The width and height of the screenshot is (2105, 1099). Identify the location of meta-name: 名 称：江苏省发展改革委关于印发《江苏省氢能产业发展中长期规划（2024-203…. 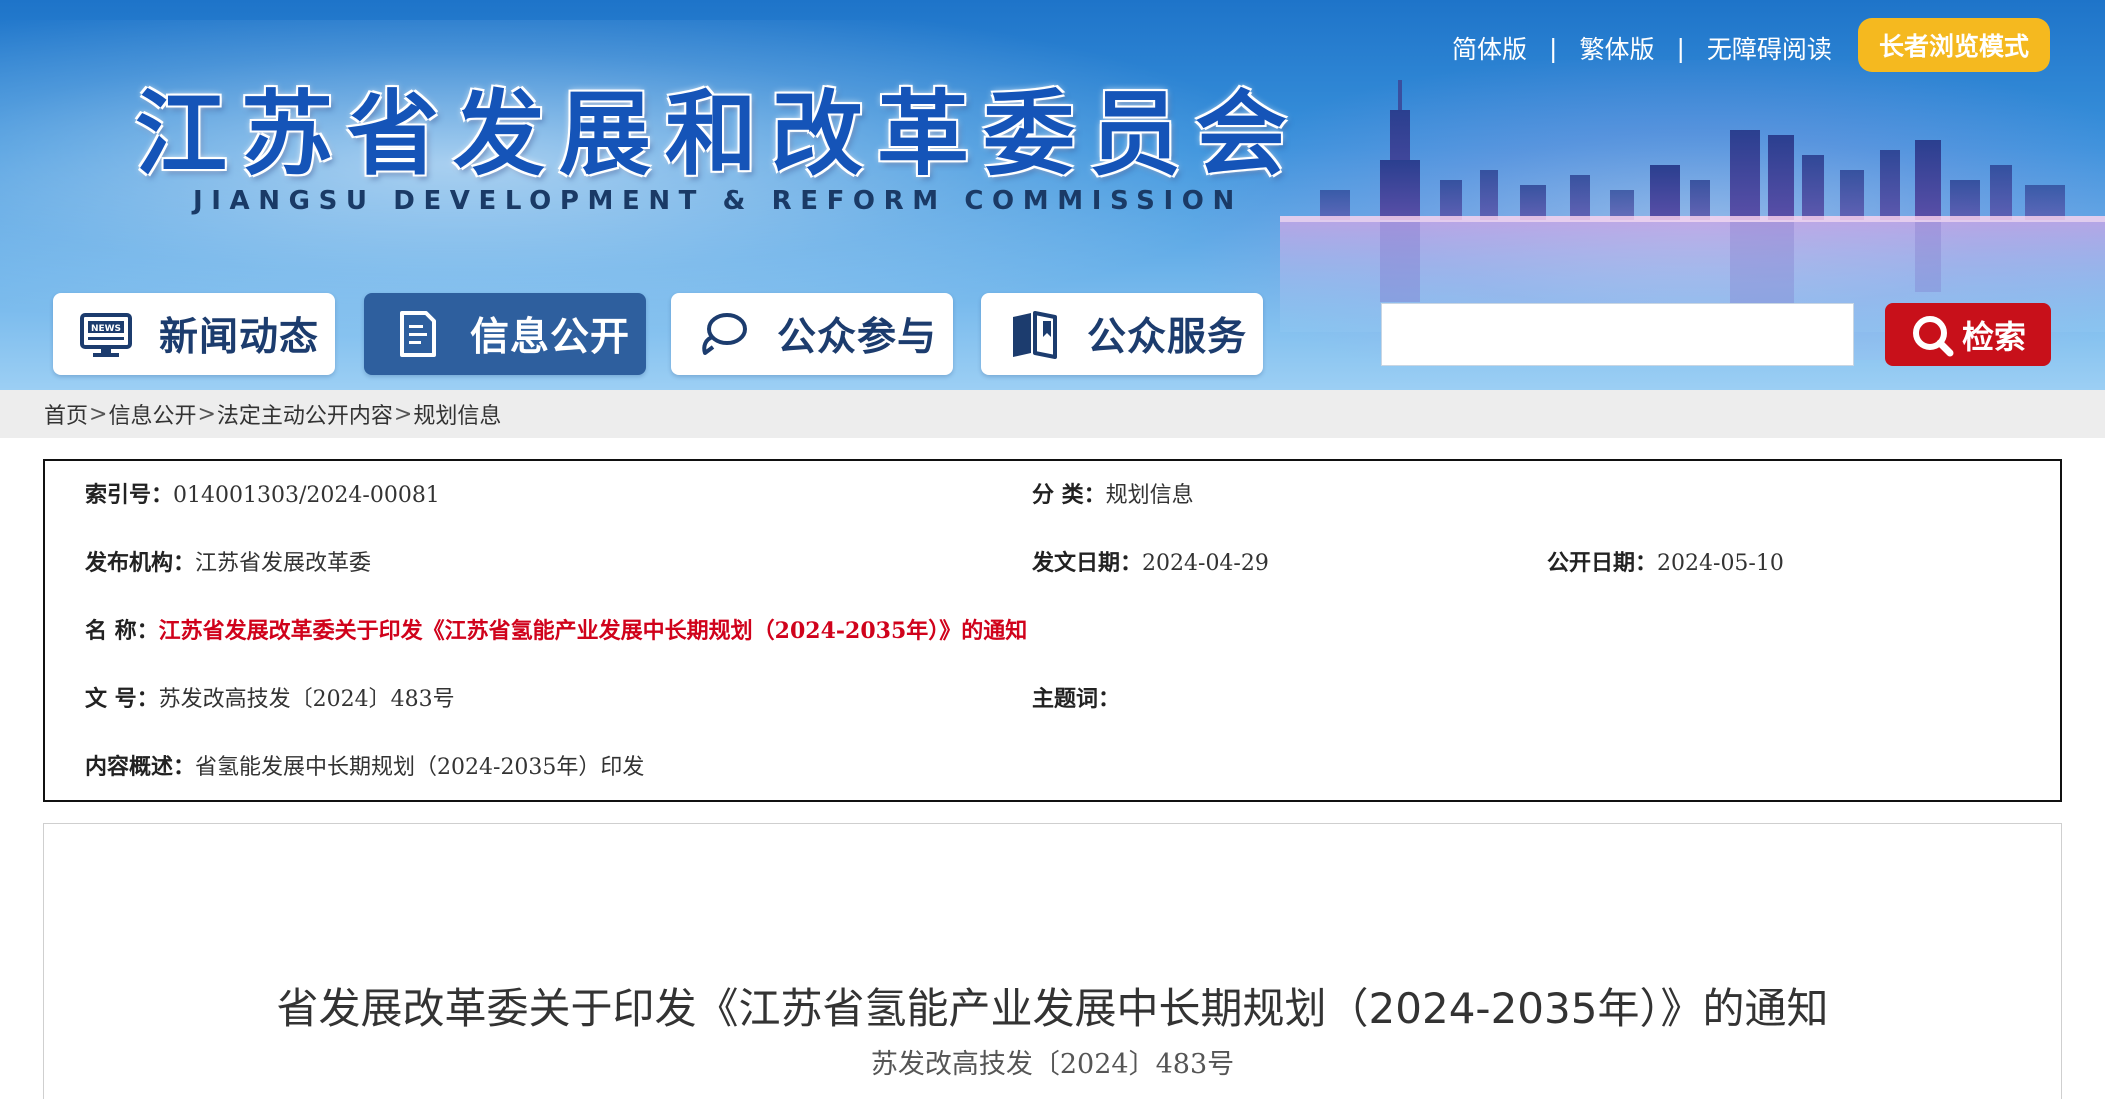
(556, 631).